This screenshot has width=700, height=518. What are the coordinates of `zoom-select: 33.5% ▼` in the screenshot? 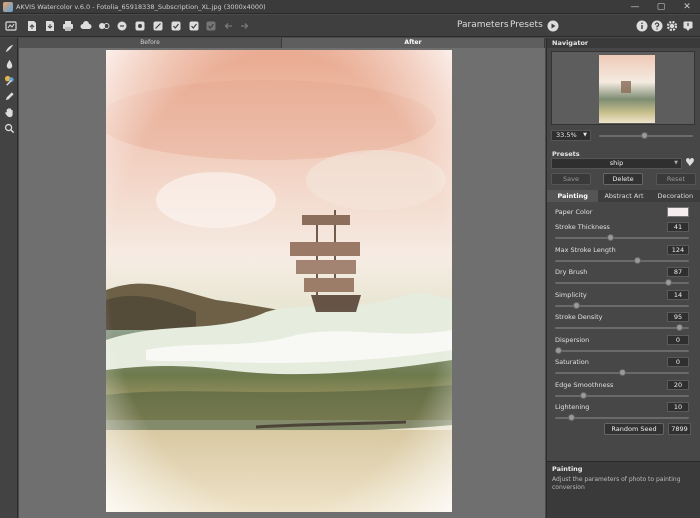 It's located at (571, 135).